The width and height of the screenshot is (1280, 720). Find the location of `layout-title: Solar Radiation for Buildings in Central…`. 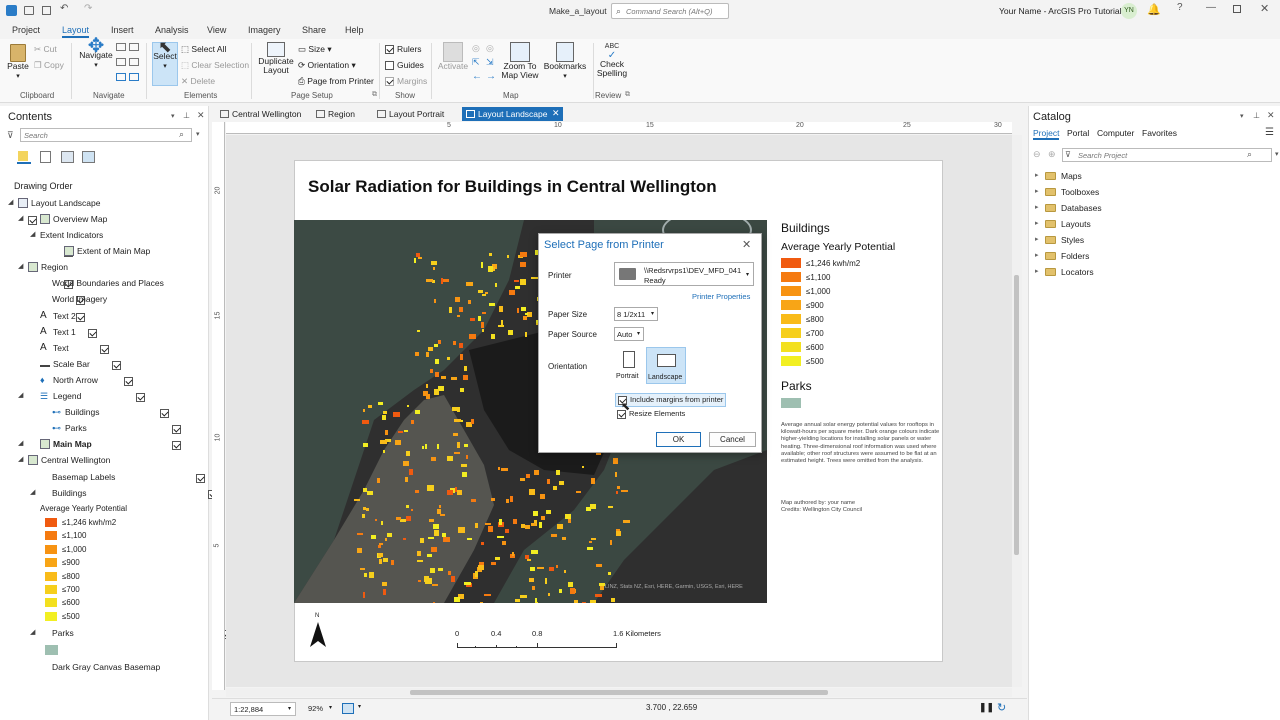

layout-title: Solar Radiation for Buildings in Central… is located at coordinates (512, 187).